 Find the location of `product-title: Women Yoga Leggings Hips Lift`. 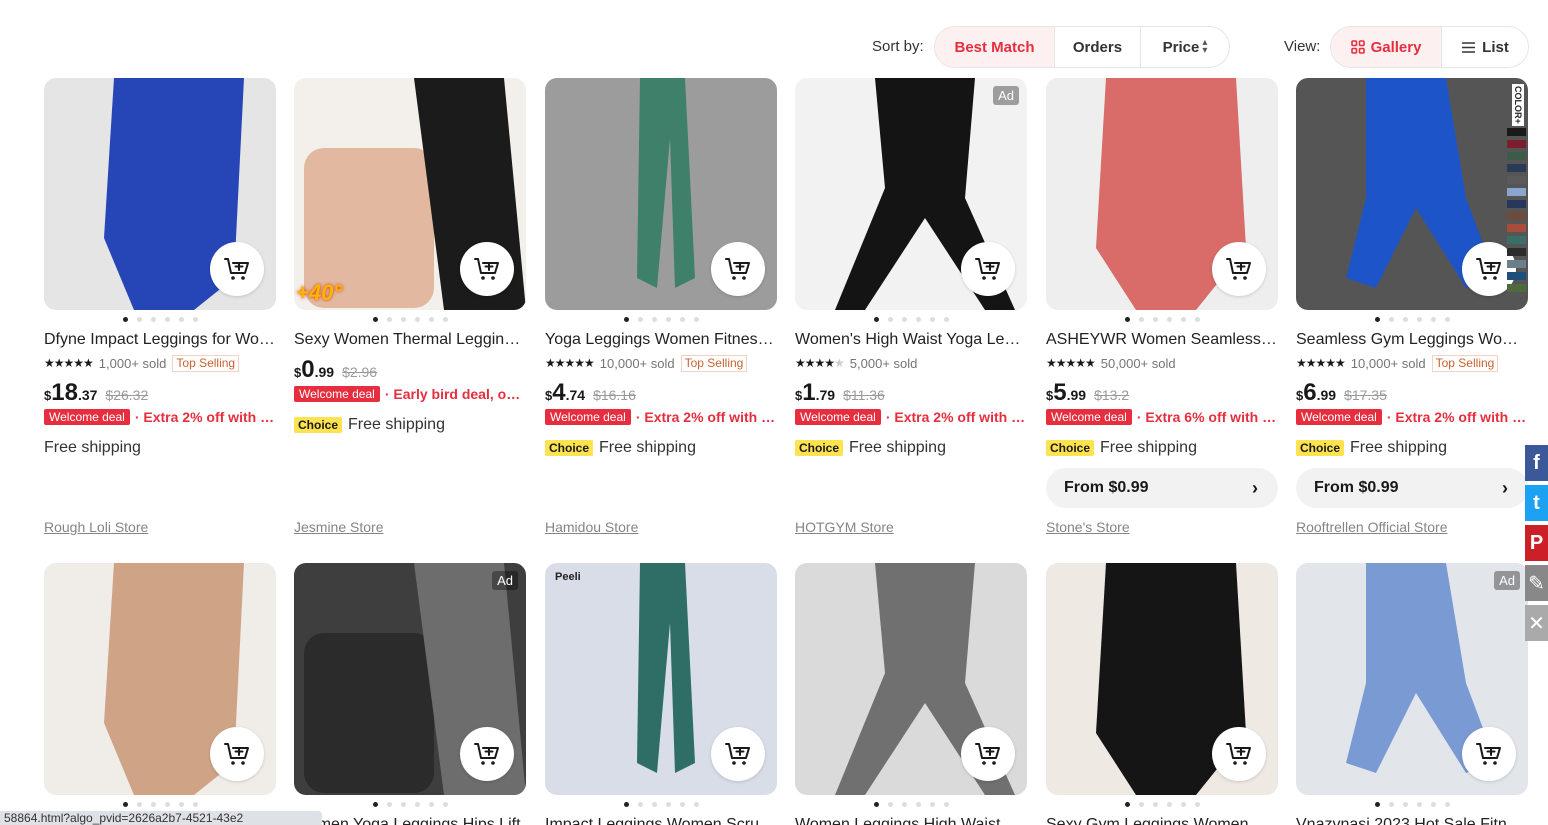

product-title: Women Yoga Leggings Hips Lift is located at coordinates (410, 820).